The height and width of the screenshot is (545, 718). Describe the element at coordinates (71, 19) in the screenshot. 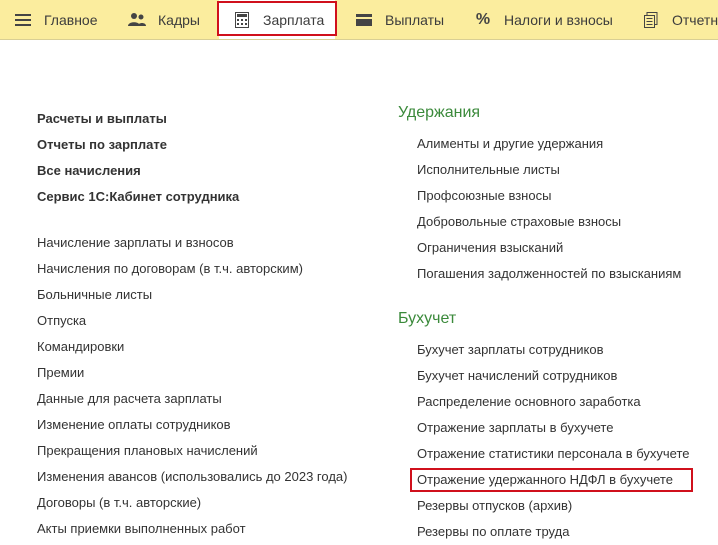

I see `tab-label: Главное` at that location.